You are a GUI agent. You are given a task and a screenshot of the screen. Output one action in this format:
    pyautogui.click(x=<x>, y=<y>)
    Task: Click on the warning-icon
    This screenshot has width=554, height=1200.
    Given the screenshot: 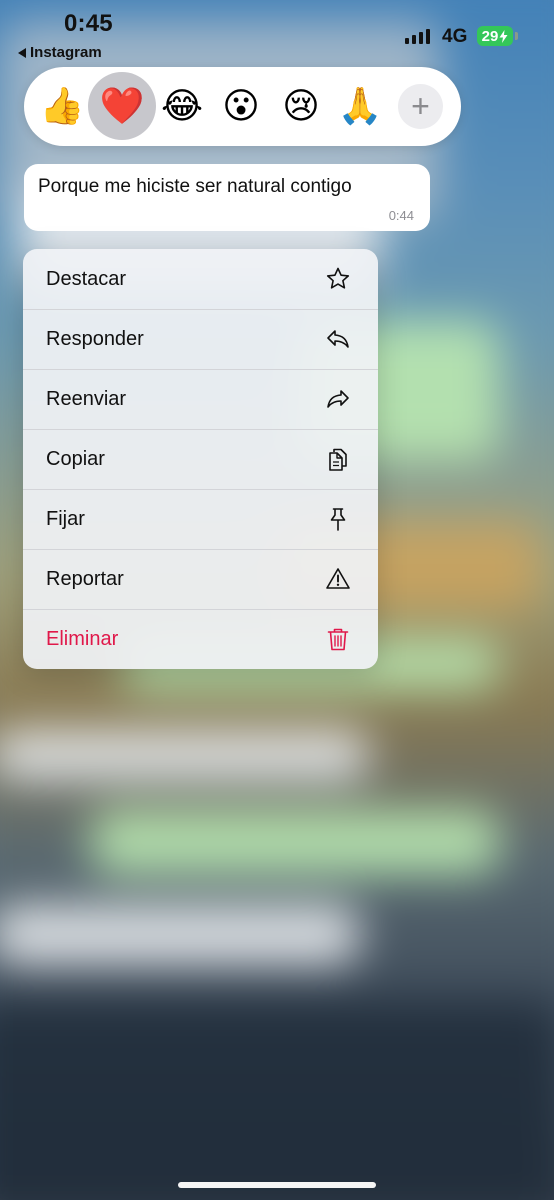 What is the action you would take?
    pyautogui.click(x=338, y=578)
    